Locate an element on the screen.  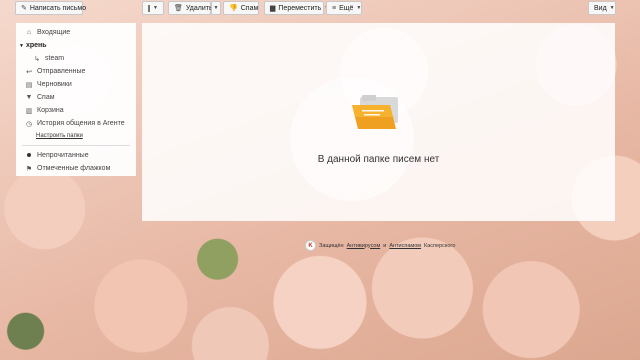
sidebar-item-label: steam is located at coordinates (55, 58).